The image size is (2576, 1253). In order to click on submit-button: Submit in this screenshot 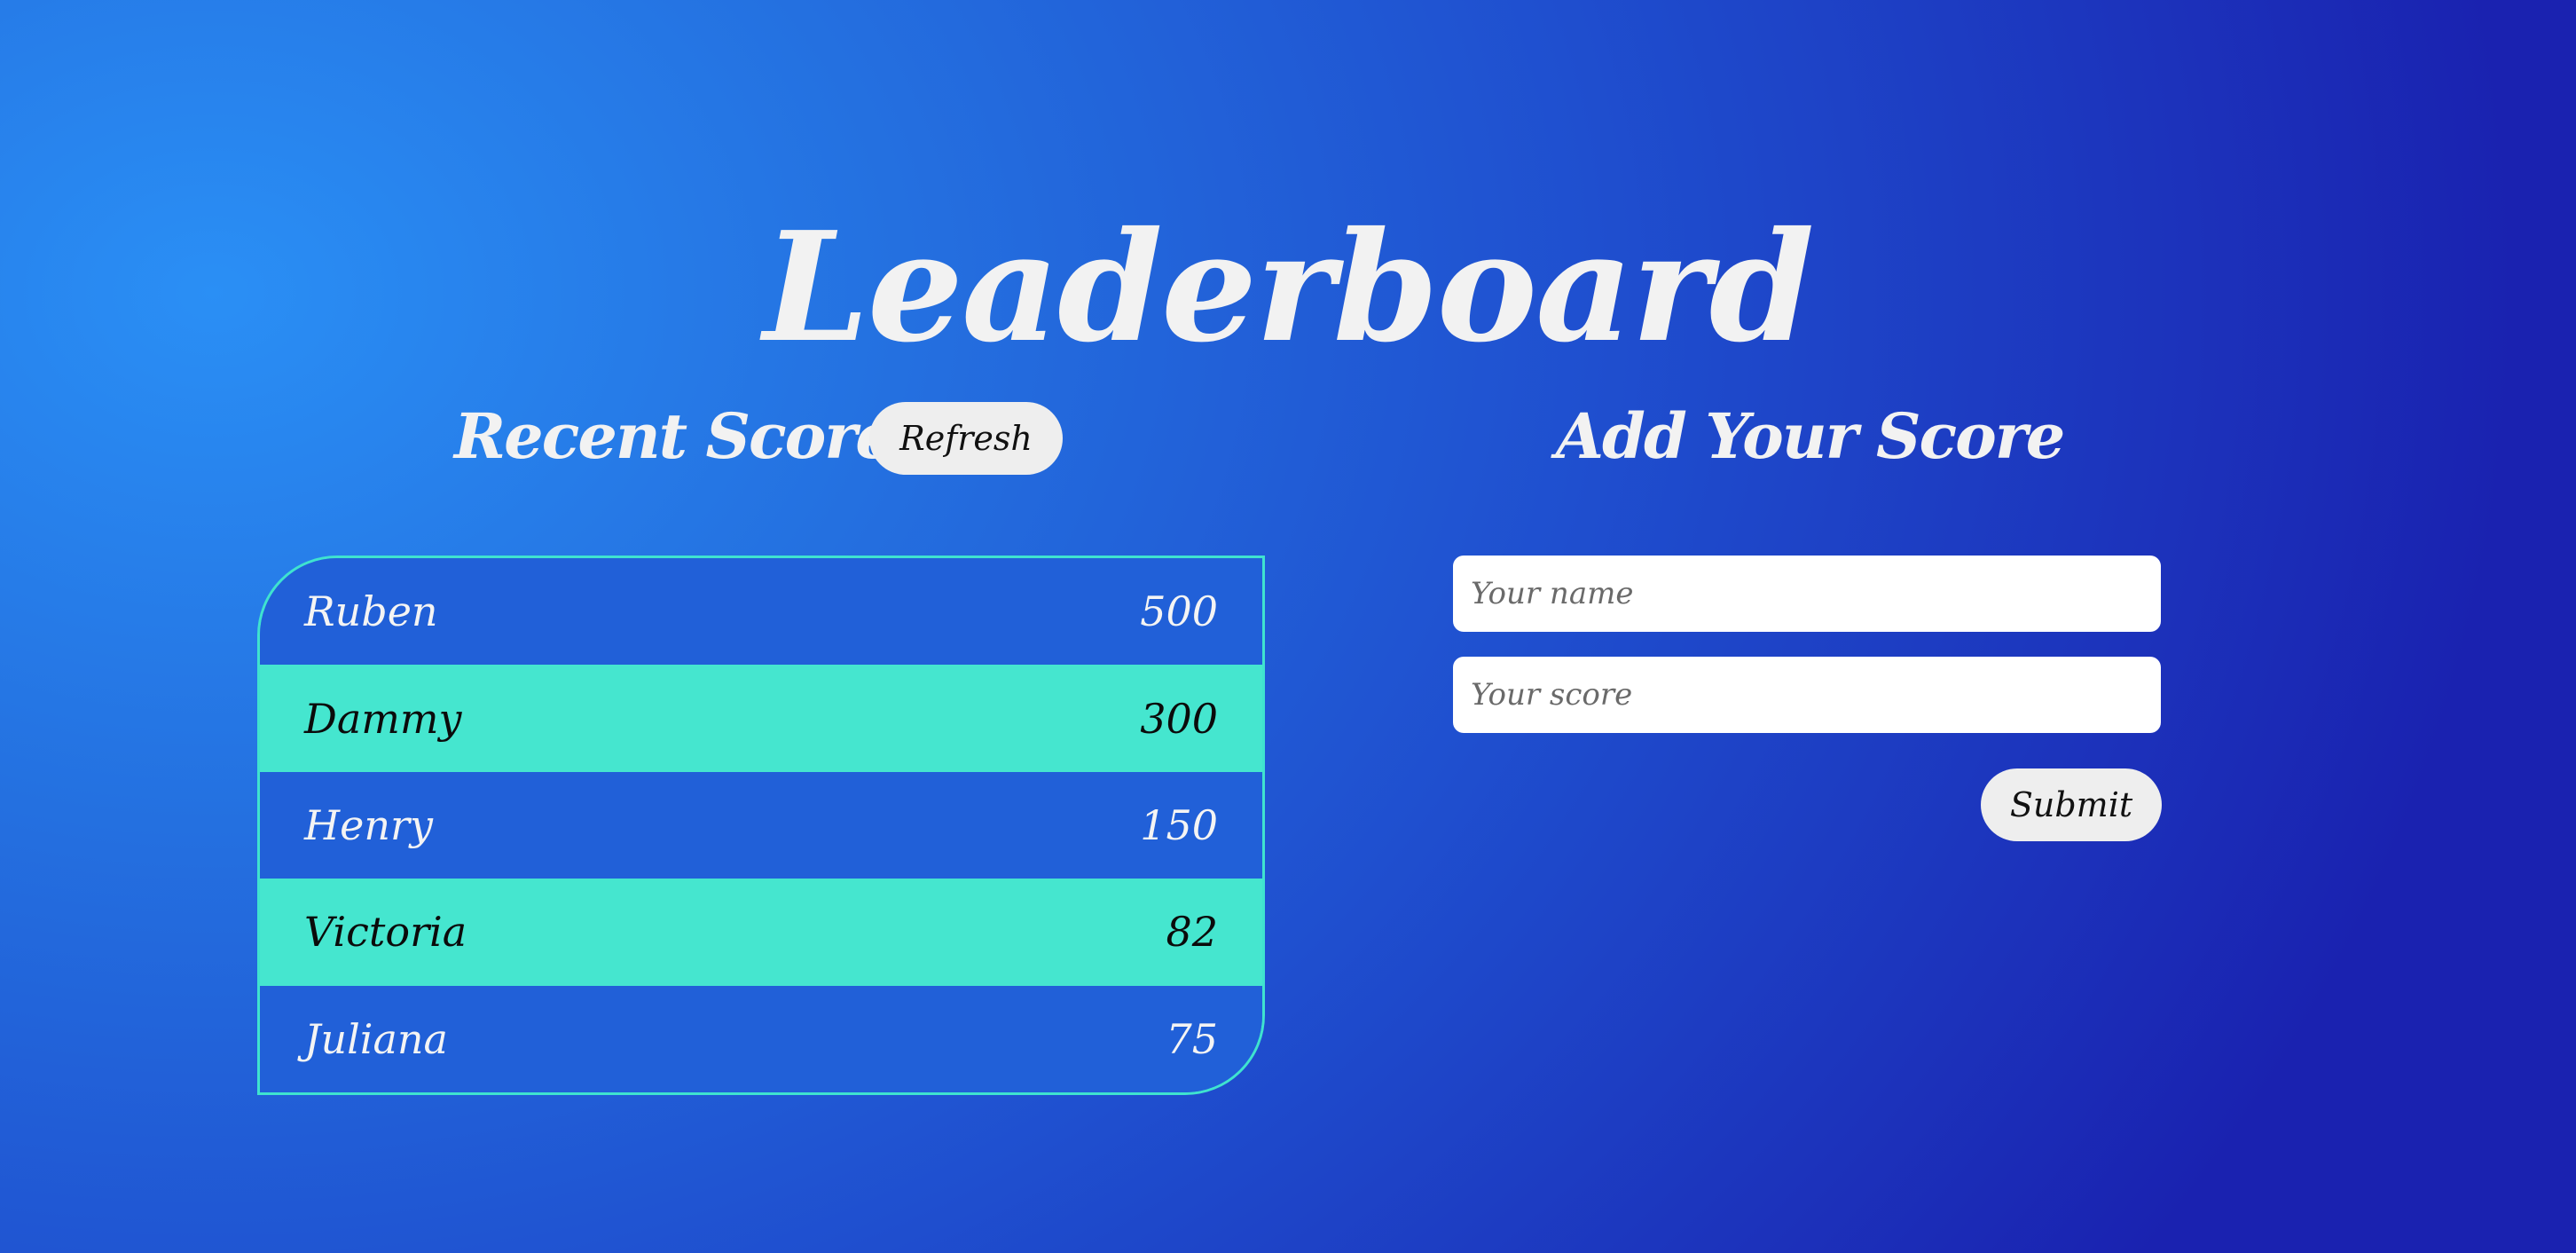, I will do `click(2071, 805)`.